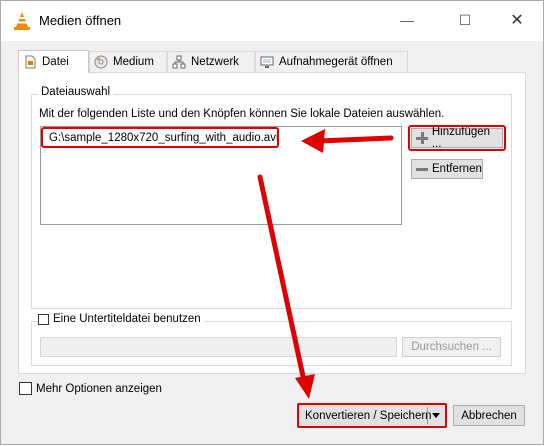 The height and width of the screenshot is (446, 544). I want to click on convert-button-highlight-box, so click(372, 415).